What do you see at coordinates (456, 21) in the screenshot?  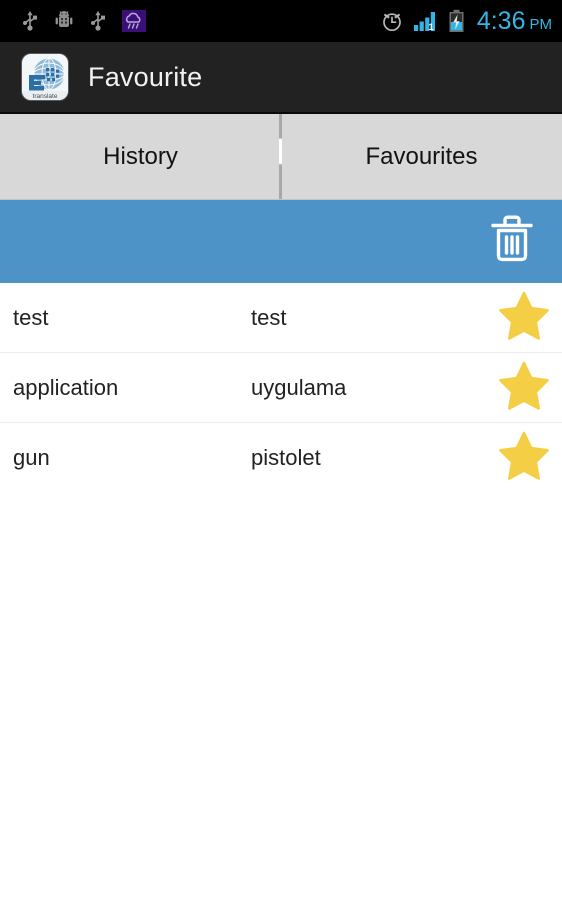 I see `battery-charging-icon` at bounding box center [456, 21].